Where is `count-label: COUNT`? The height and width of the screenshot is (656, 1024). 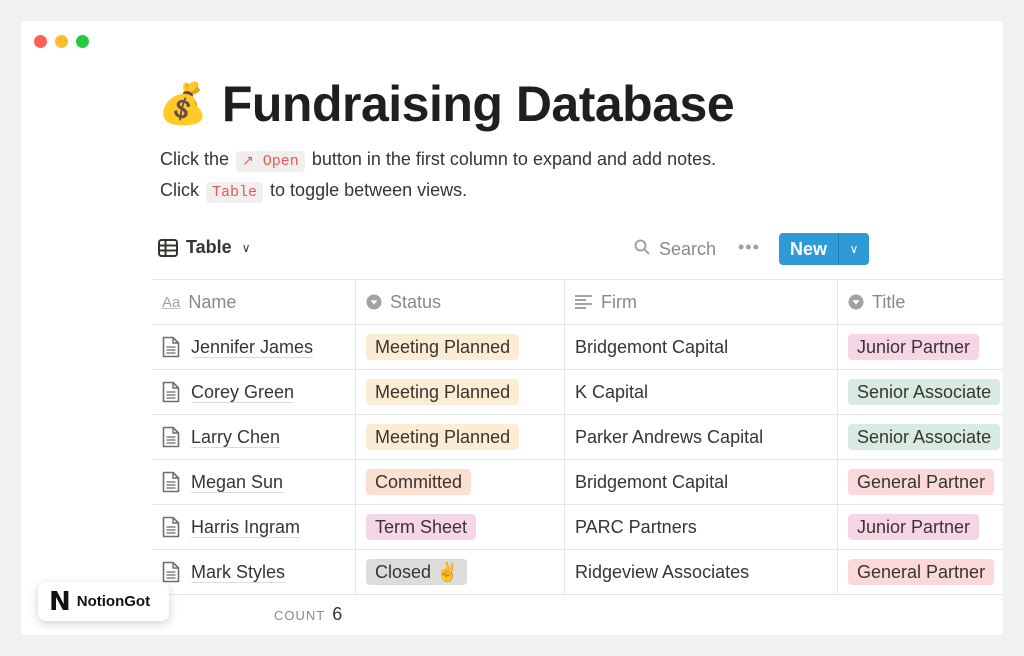
count-label: COUNT is located at coordinates (300, 615).